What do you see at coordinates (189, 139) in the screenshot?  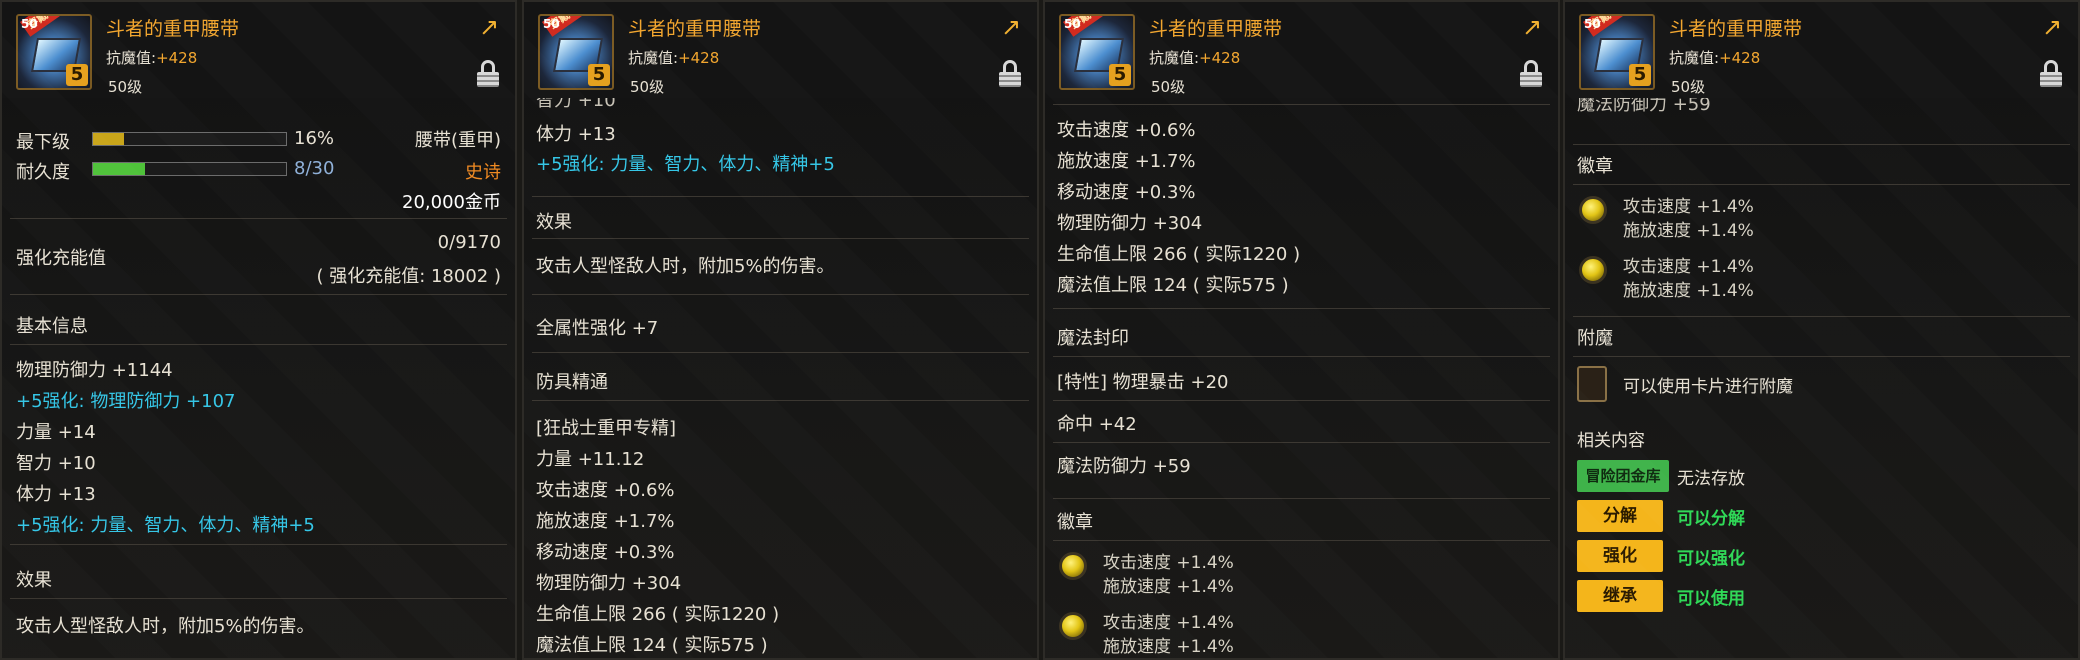 I see `grade-bar` at bounding box center [189, 139].